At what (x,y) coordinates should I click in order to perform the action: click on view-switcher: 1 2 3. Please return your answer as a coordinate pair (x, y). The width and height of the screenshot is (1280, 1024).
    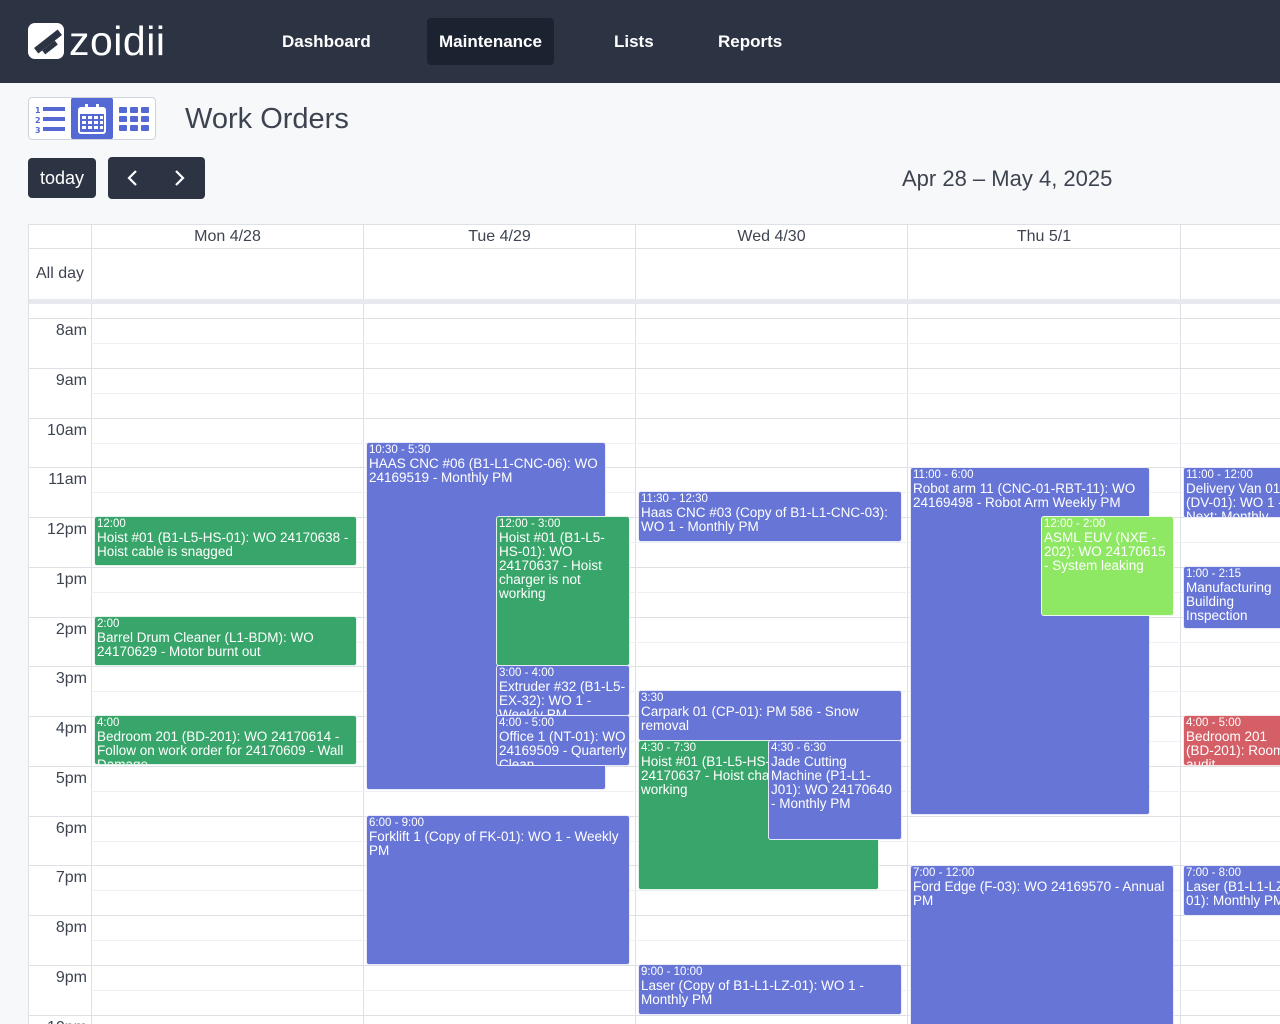
    Looking at the image, I should click on (92, 118).